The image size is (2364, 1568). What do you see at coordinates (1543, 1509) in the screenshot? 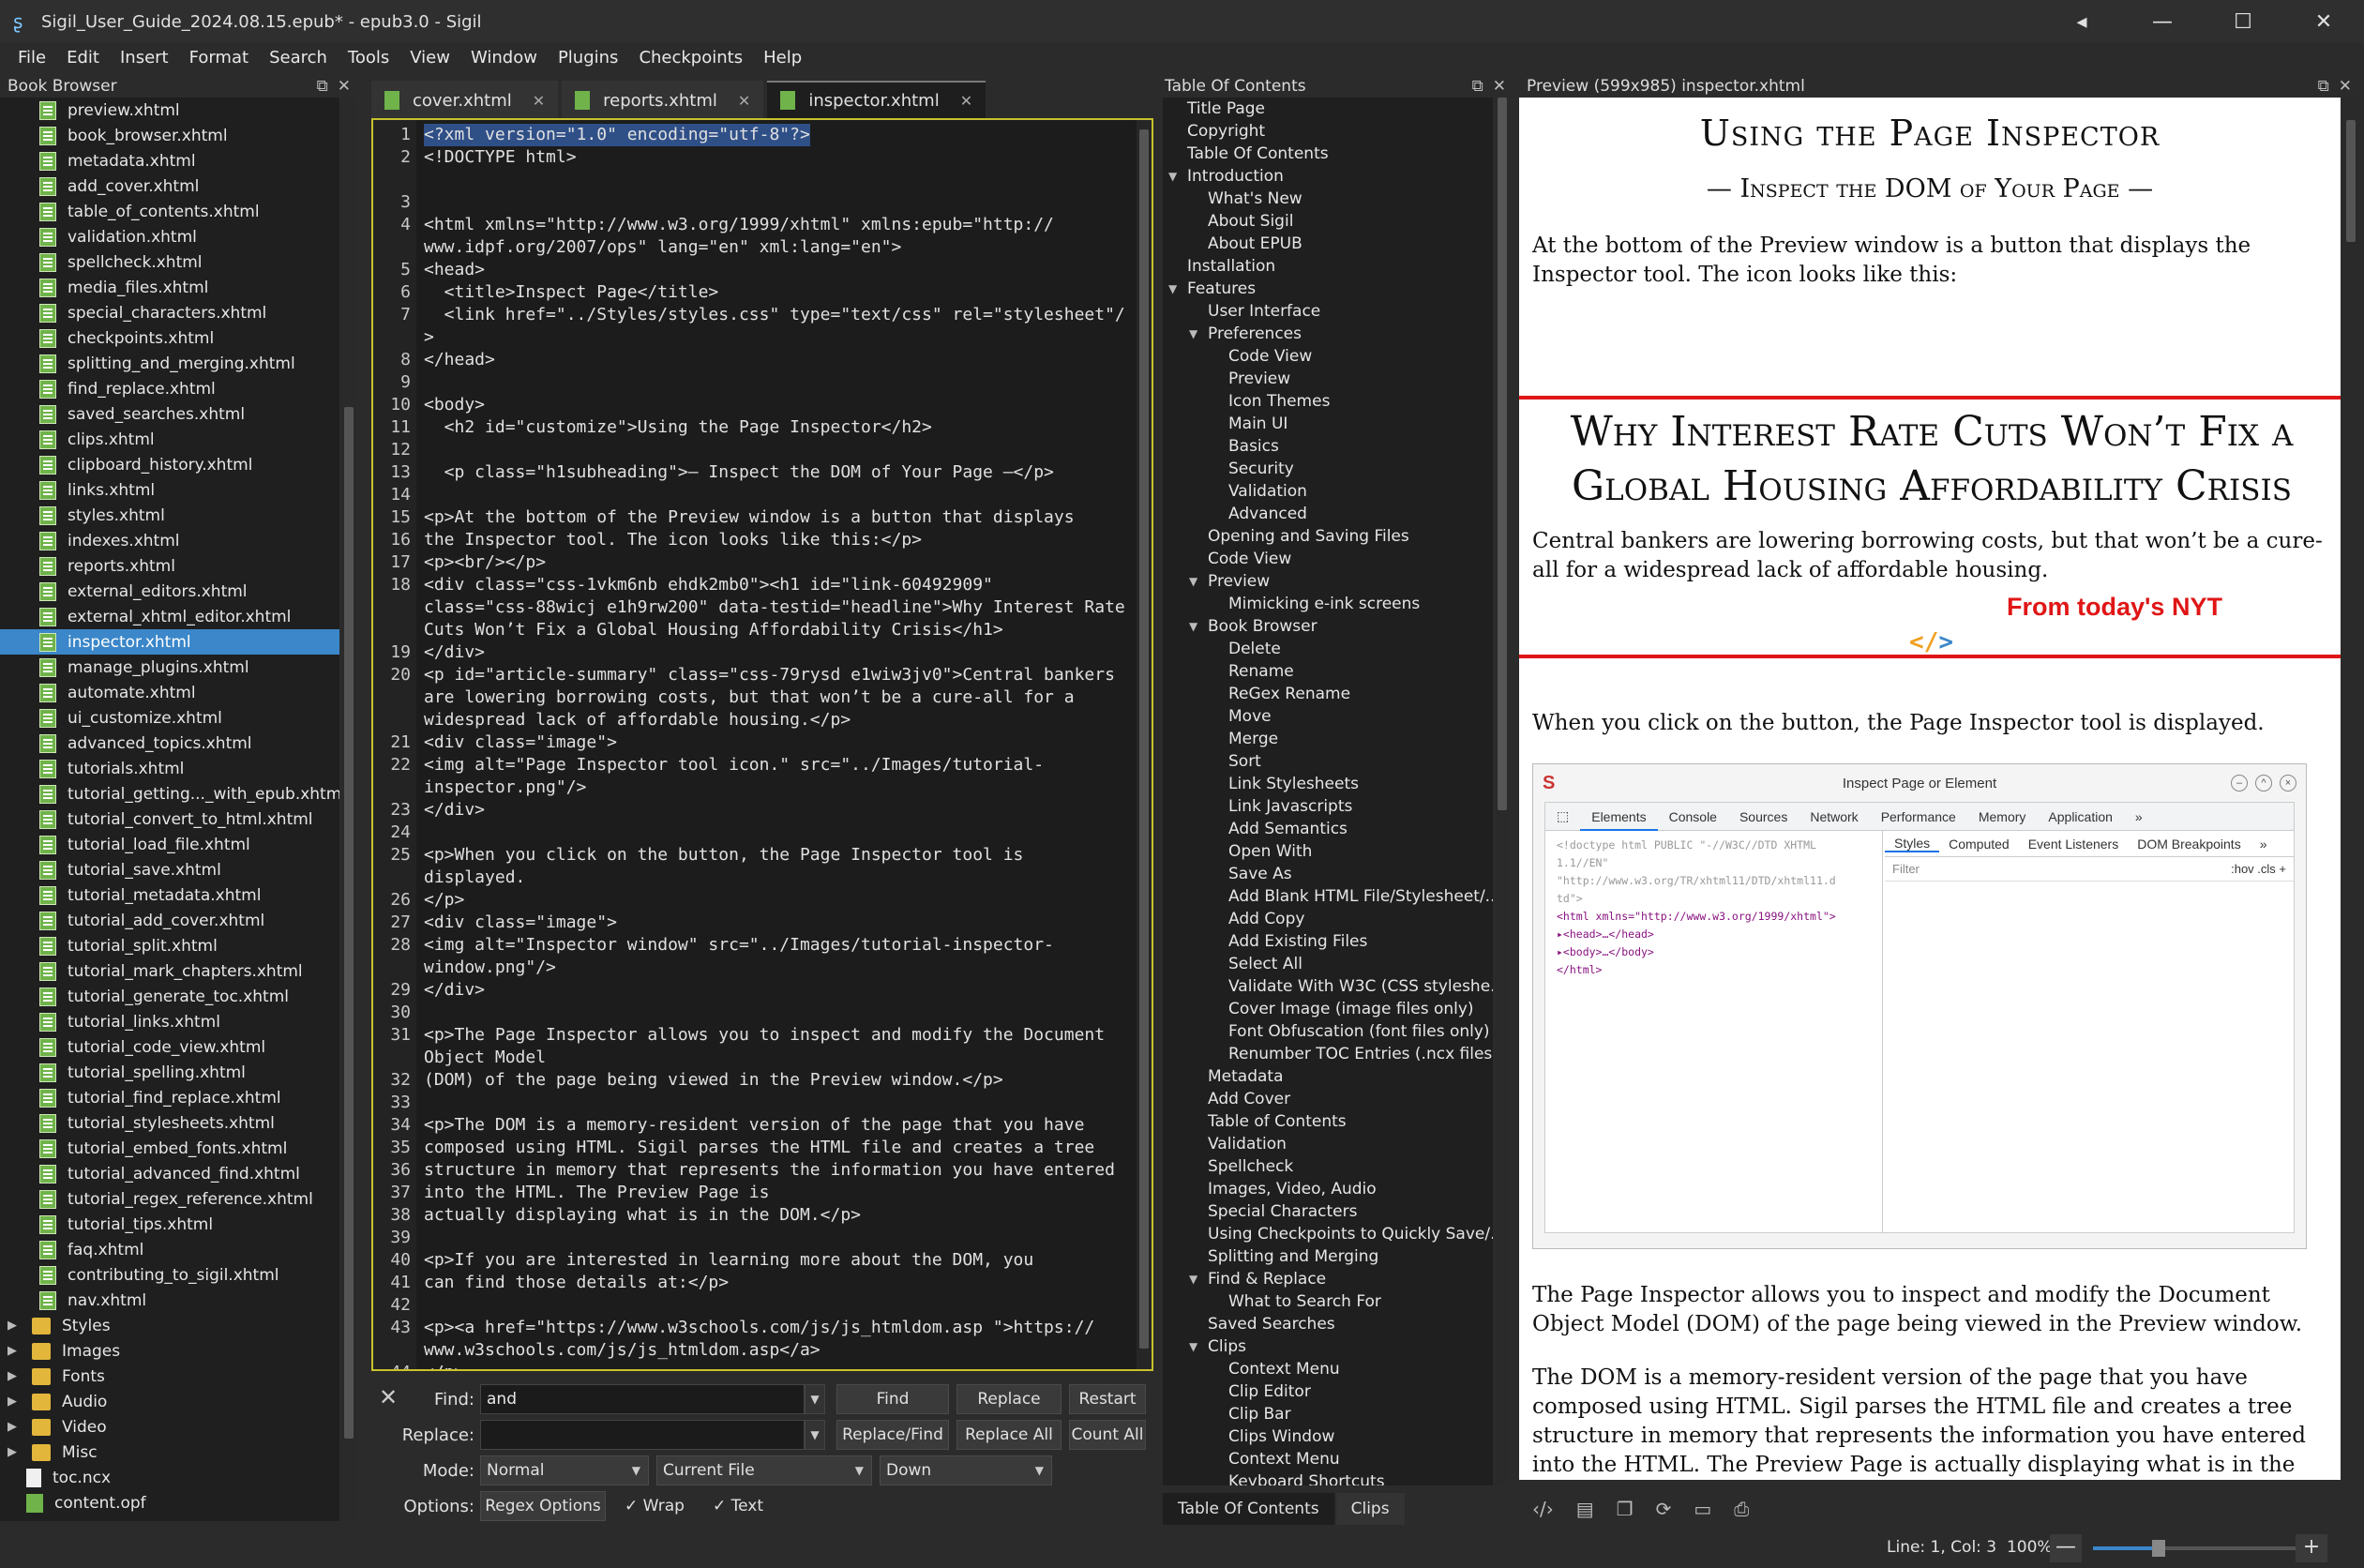
I see `code-inspector-icon: ‹/›` at bounding box center [1543, 1509].